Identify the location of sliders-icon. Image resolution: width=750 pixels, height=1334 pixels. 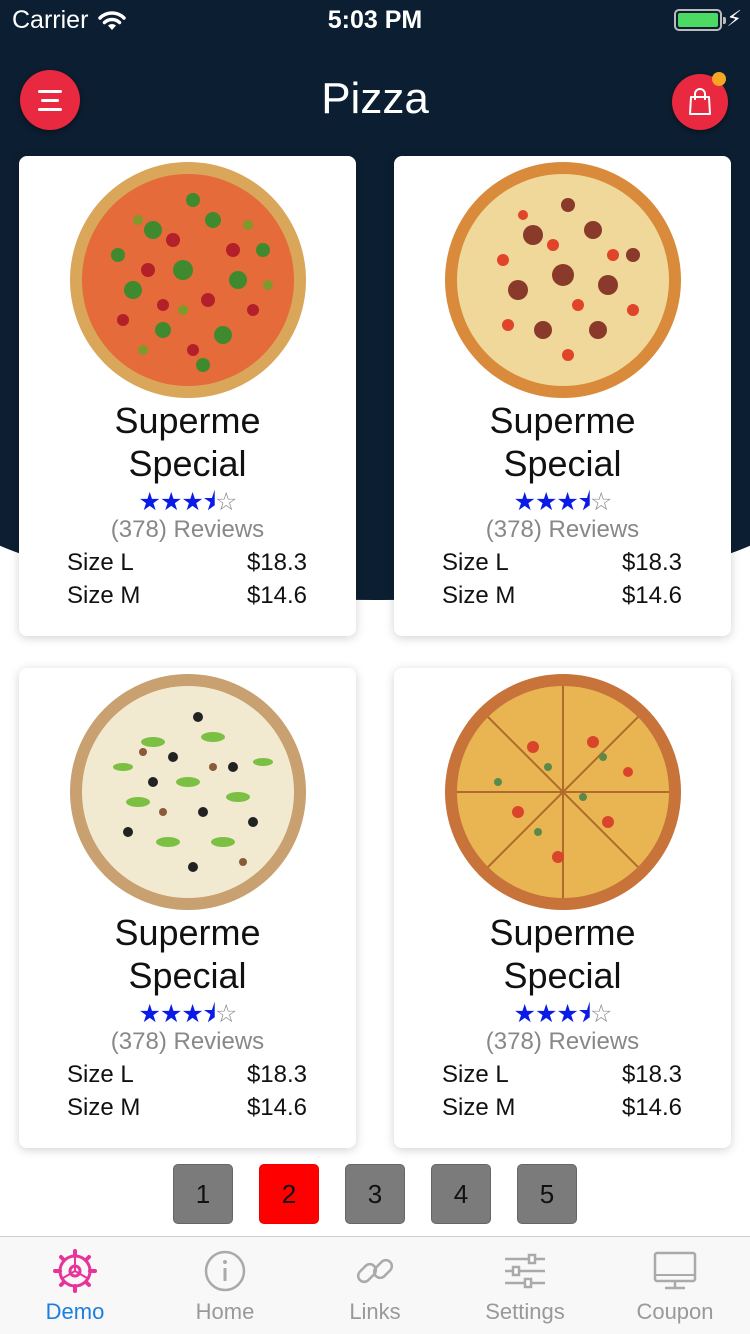
(525, 1271).